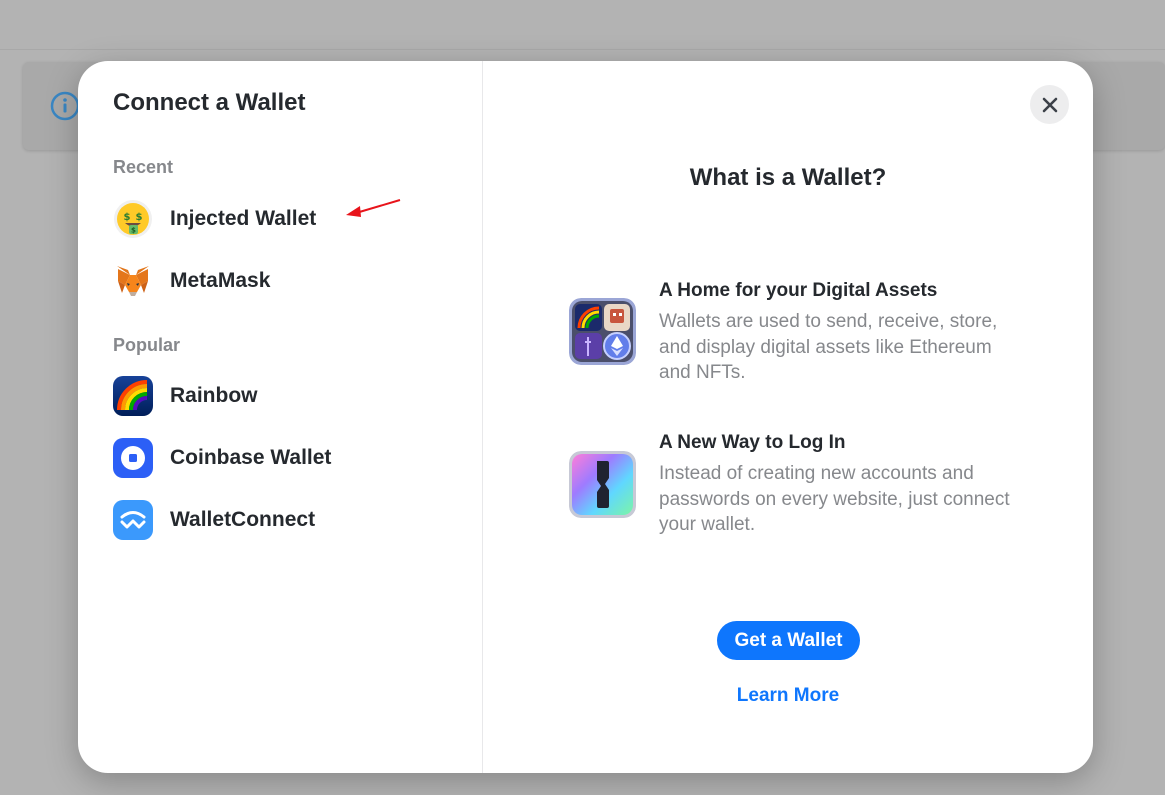 Image resolution: width=1165 pixels, height=795 pixels. I want to click on feature-title: A New Way to Log In, so click(752, 442).